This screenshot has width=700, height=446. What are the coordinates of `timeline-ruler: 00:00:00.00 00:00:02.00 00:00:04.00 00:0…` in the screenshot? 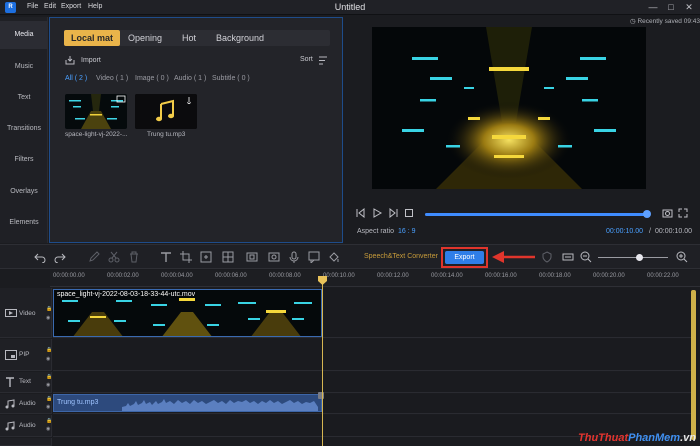 It's located at (375, 278).